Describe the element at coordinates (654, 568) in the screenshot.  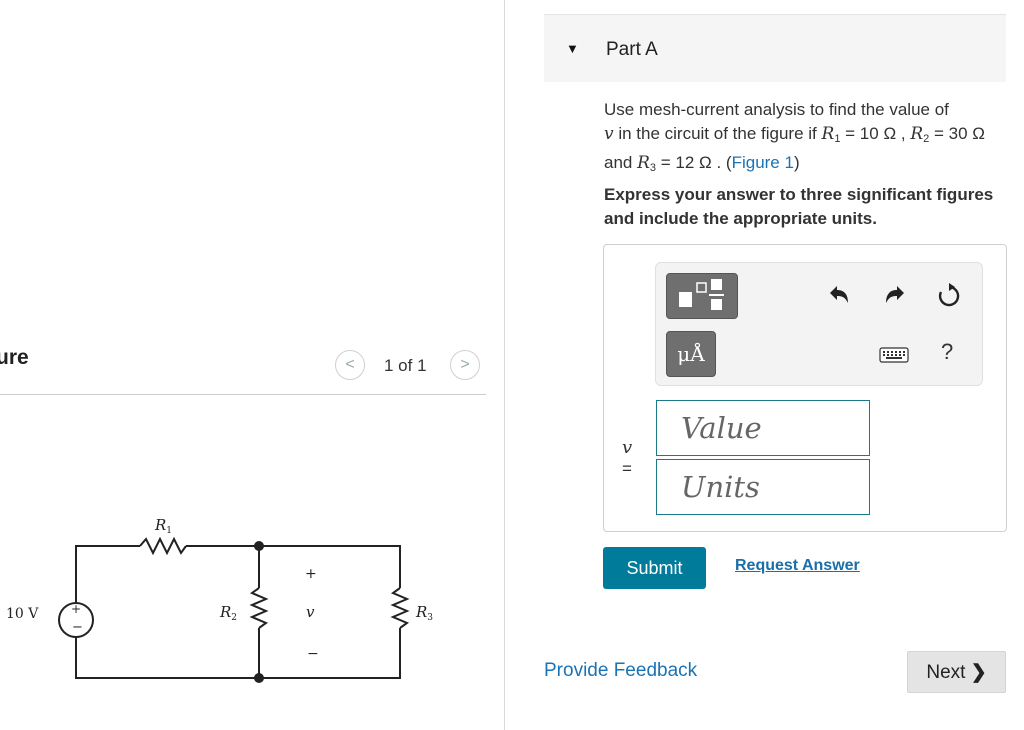
I see `submit-button: Submit` at that location.